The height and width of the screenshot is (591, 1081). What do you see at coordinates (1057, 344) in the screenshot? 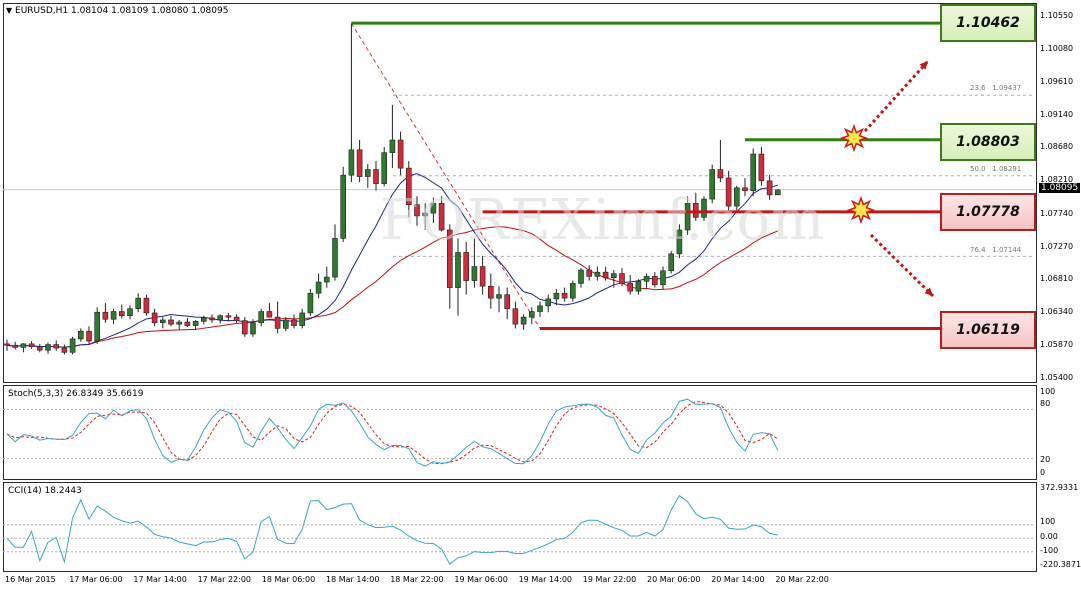
I see `price-scale-label: 1.05870` at bounding box center [1057, 344].